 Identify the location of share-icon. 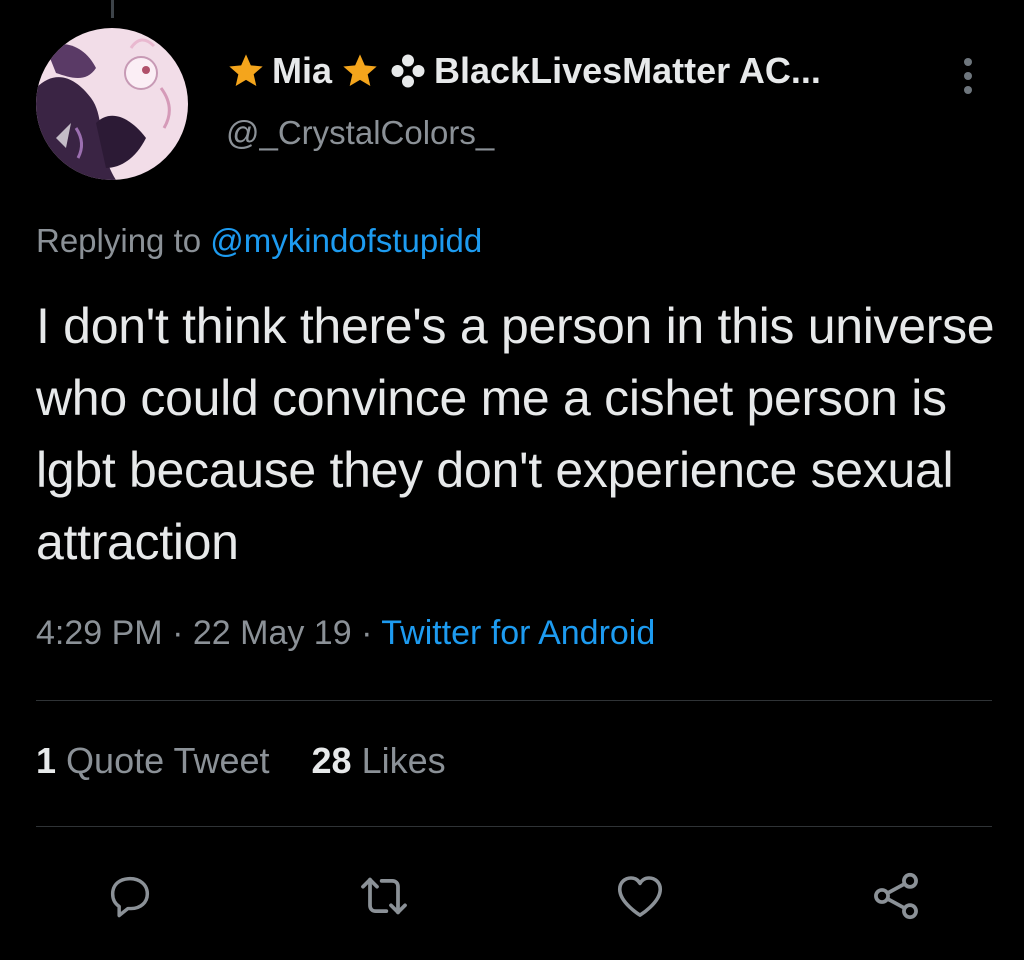
(896, 896).